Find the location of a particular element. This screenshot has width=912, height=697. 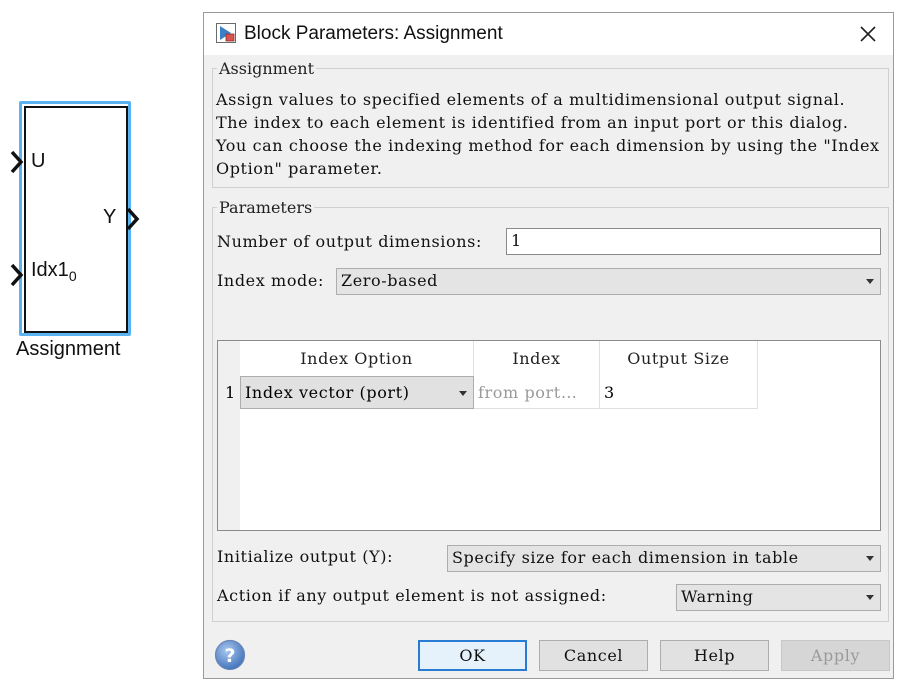

row-number-1: 1 is located at coordinates (229, 392).